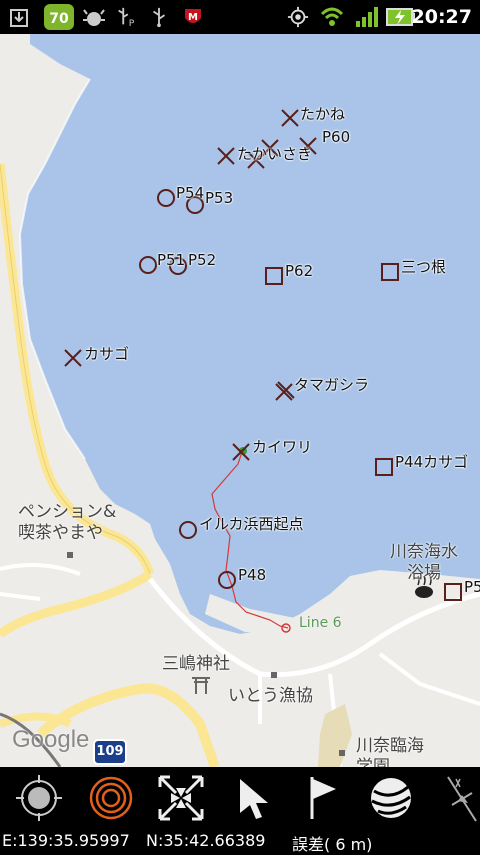 The height and width of the screenshot is (855, 480). Describe the element at coordinates (298, 17) in the screenshot. I see `gps-icon` at that location.